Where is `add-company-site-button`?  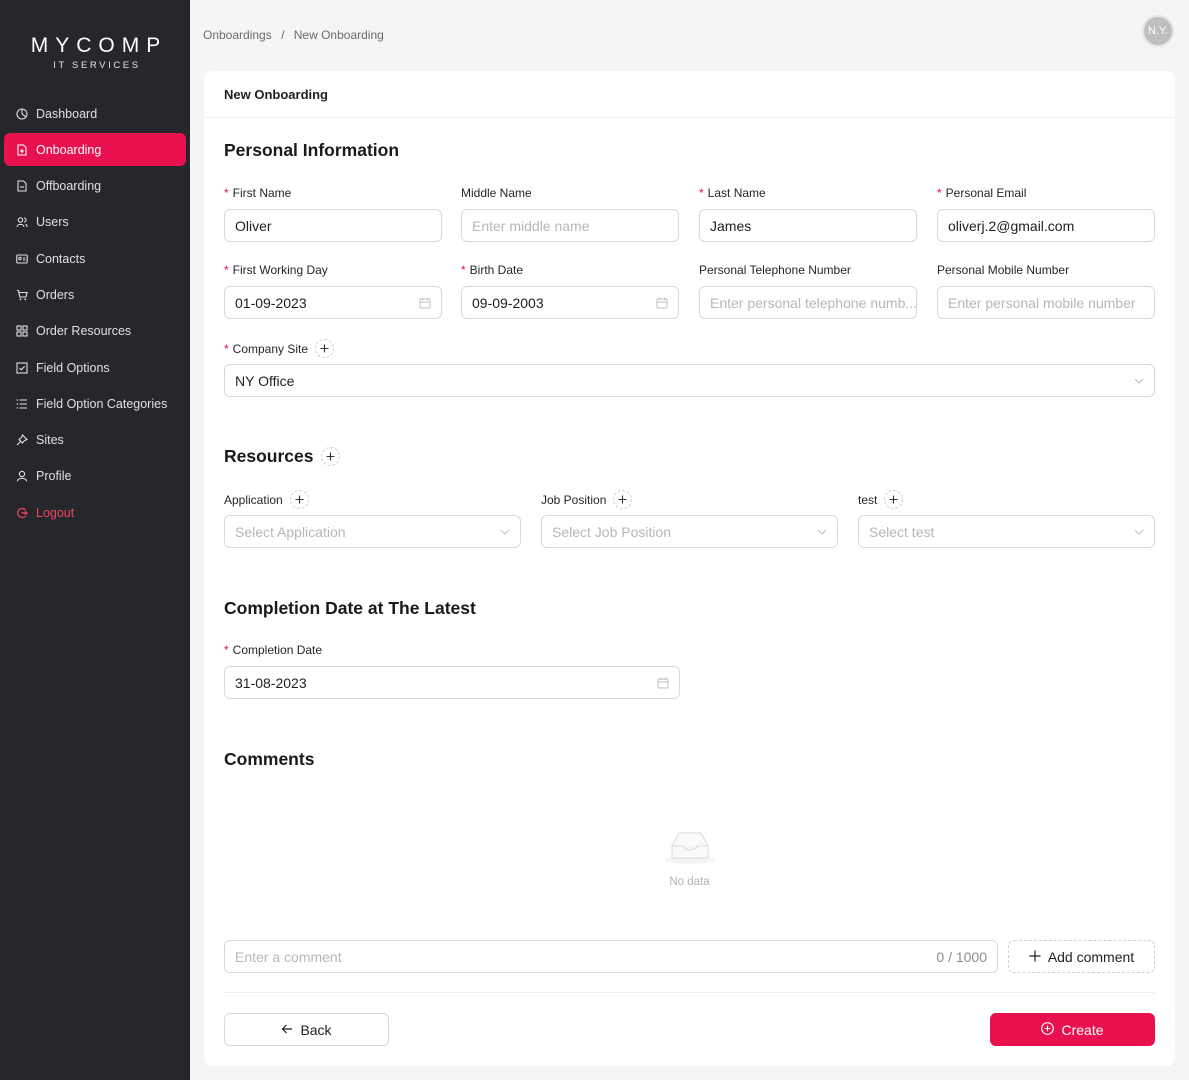
add-company-site-button is located at coordinates (325, 348).